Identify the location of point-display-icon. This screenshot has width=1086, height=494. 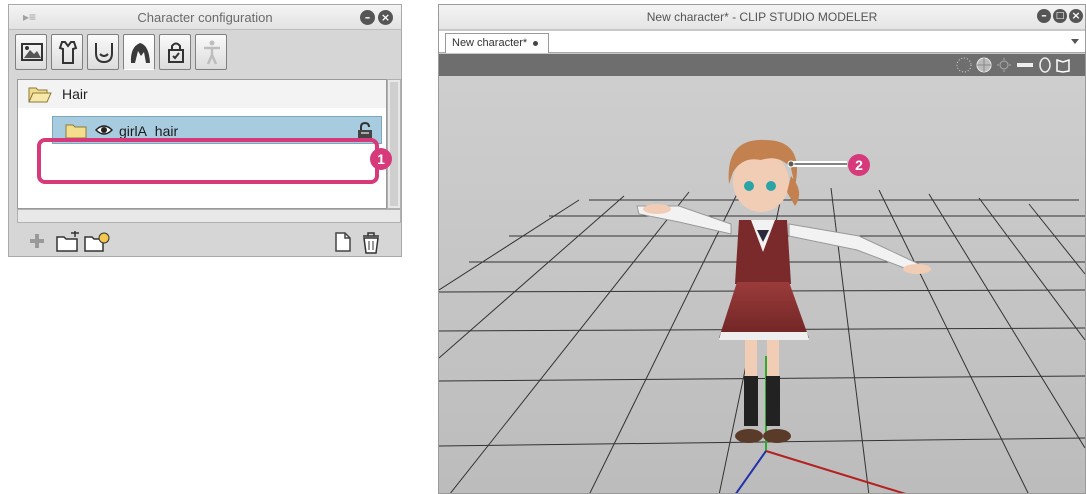
(964, 65).